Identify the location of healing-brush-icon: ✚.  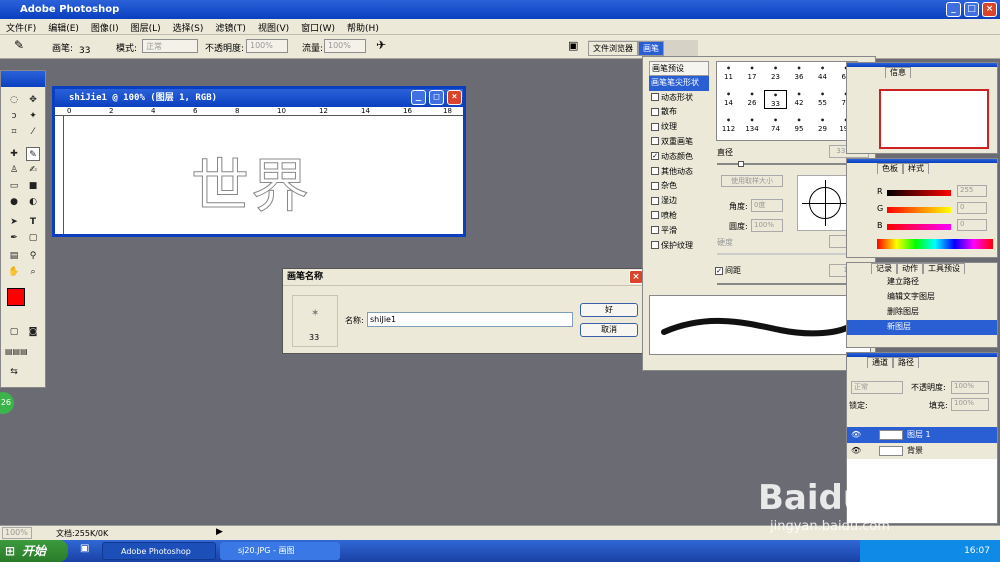
(14, 154).